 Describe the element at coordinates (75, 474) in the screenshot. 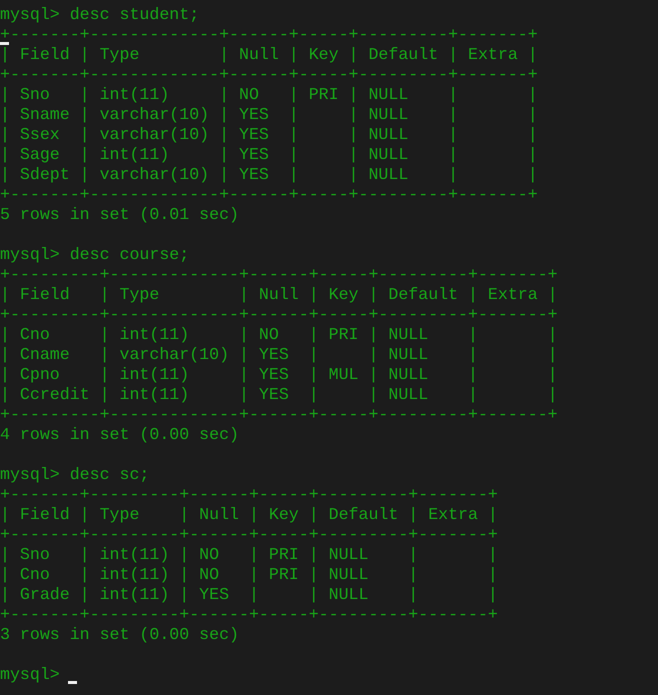

I see `terminal-line: mysql> desc sc;` at that location.